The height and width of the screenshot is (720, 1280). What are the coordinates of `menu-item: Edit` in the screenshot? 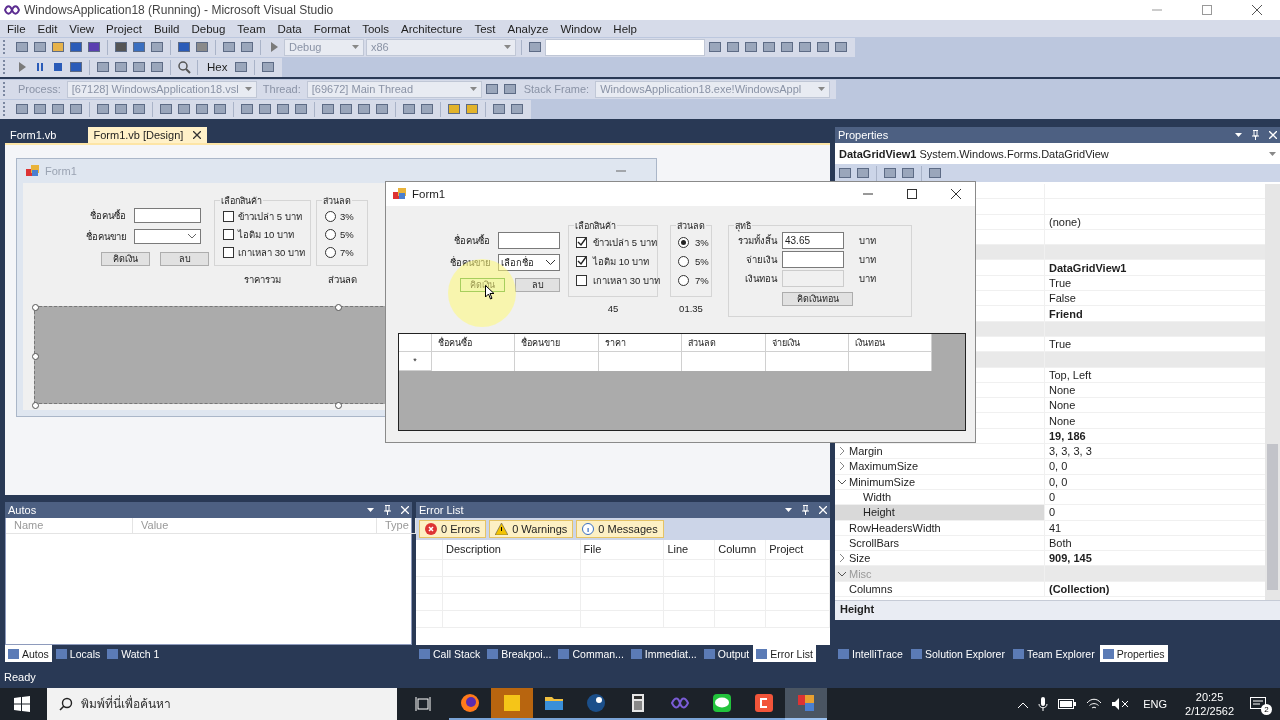 It's located at (48, 28).